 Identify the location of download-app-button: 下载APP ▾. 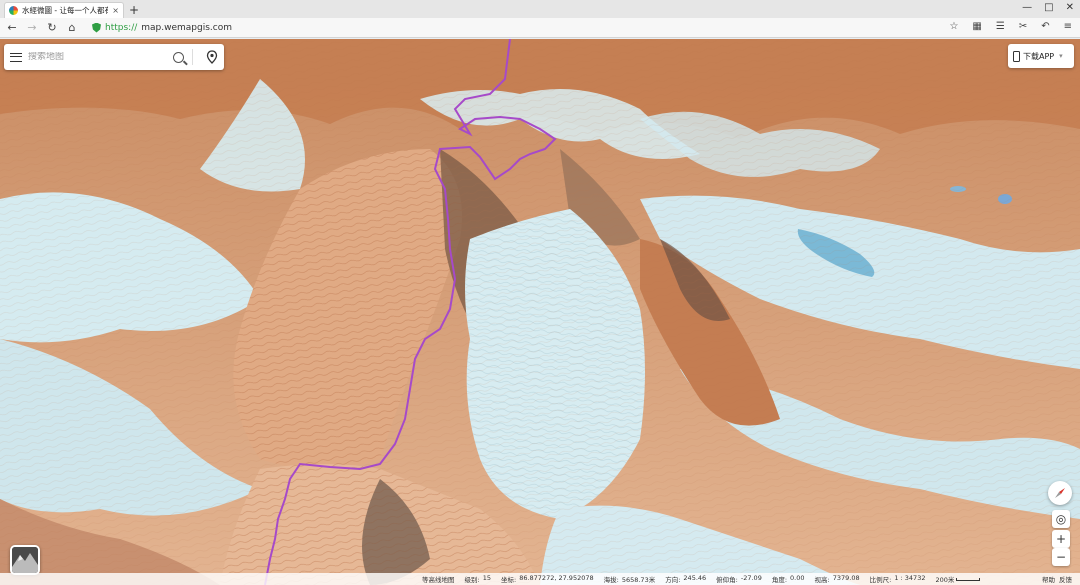
(1041, 56).